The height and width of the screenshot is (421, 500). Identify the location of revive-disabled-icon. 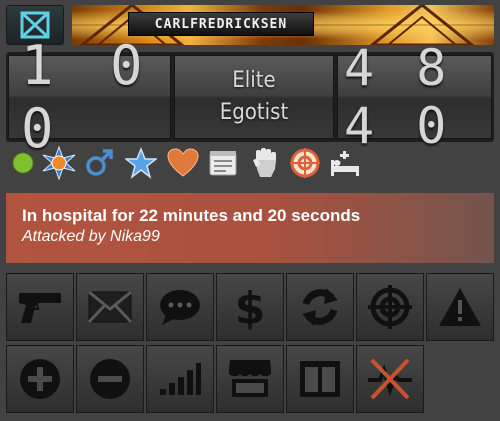
(390, 379).